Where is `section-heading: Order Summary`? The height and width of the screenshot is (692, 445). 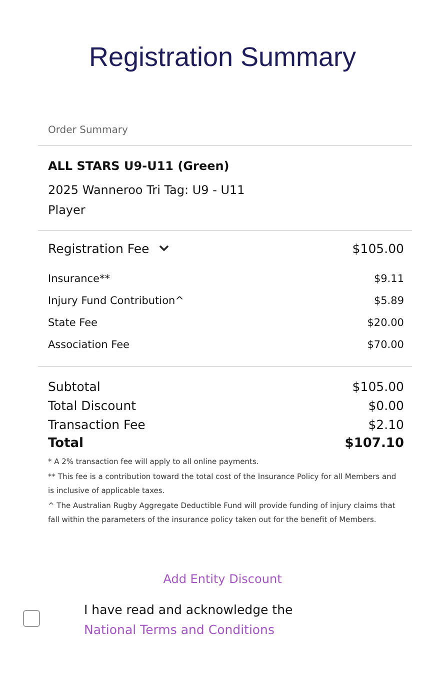
section-heading: Order Summary is located at coordinates (225, 130).